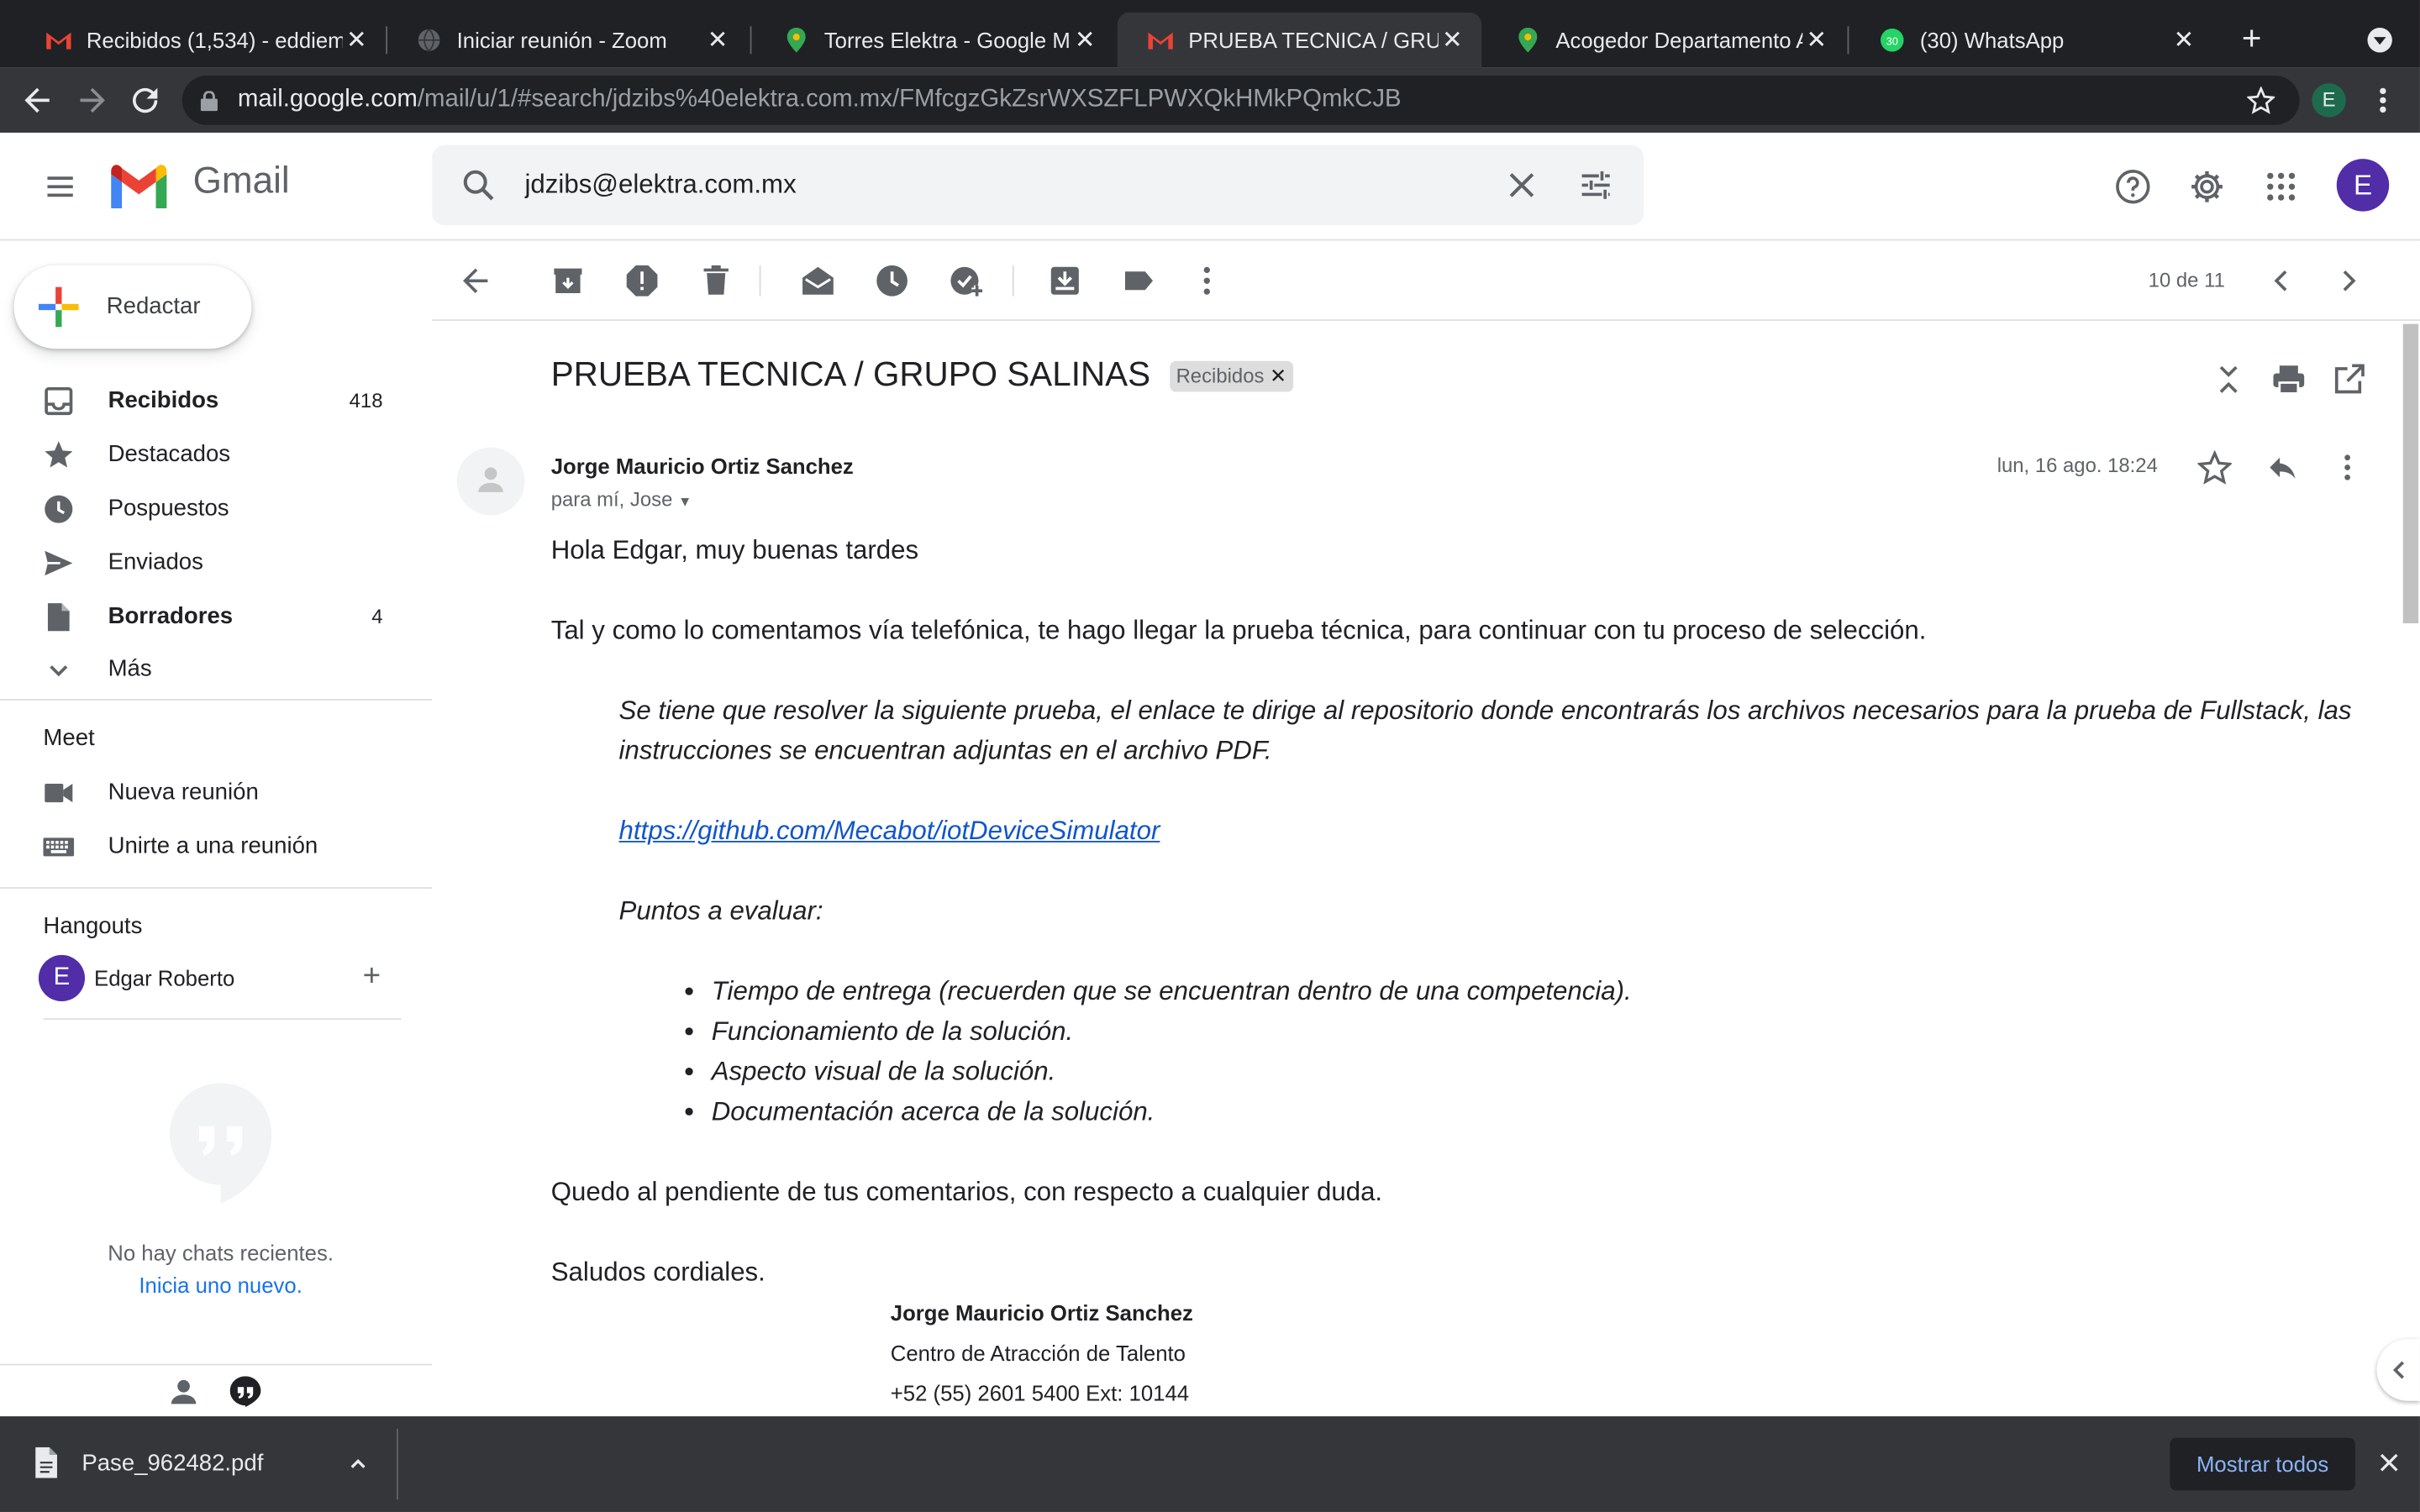  I want to click on browser-tab: 30 (30) WhatsApp ✕, so click(2031, 40).